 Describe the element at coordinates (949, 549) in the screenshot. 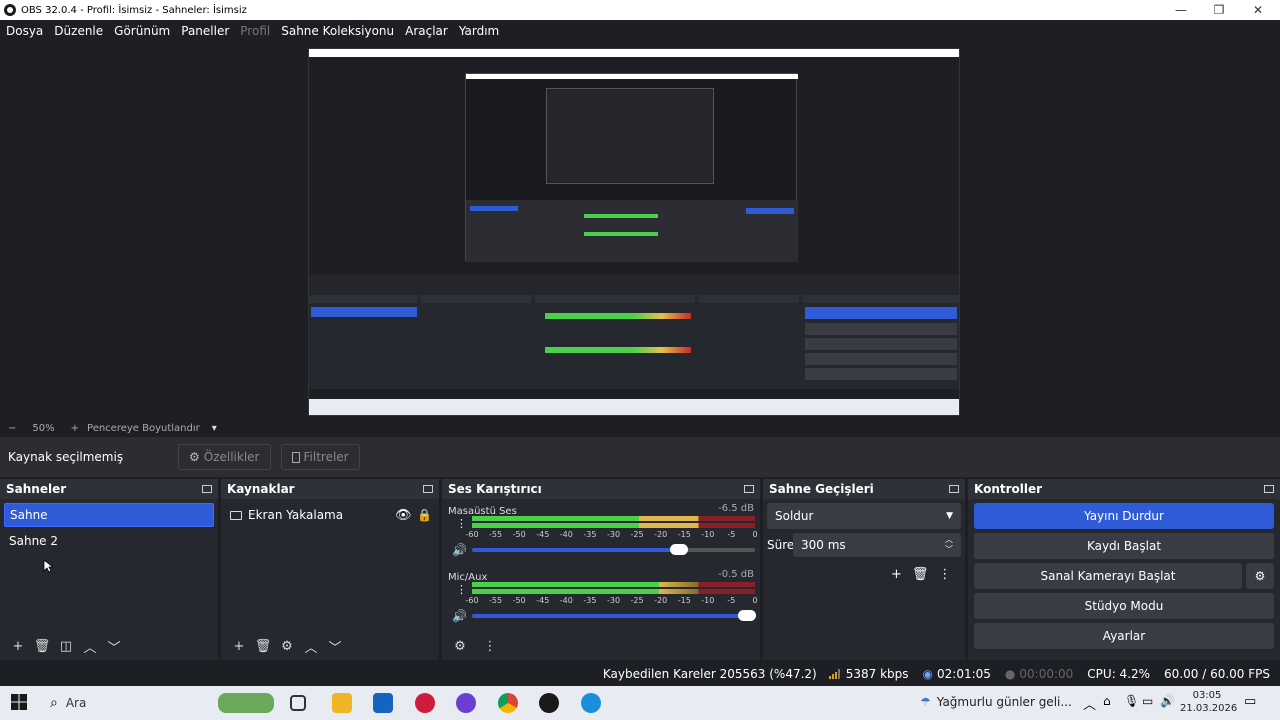

I see `spin-down-icon: ﹀` at that location.